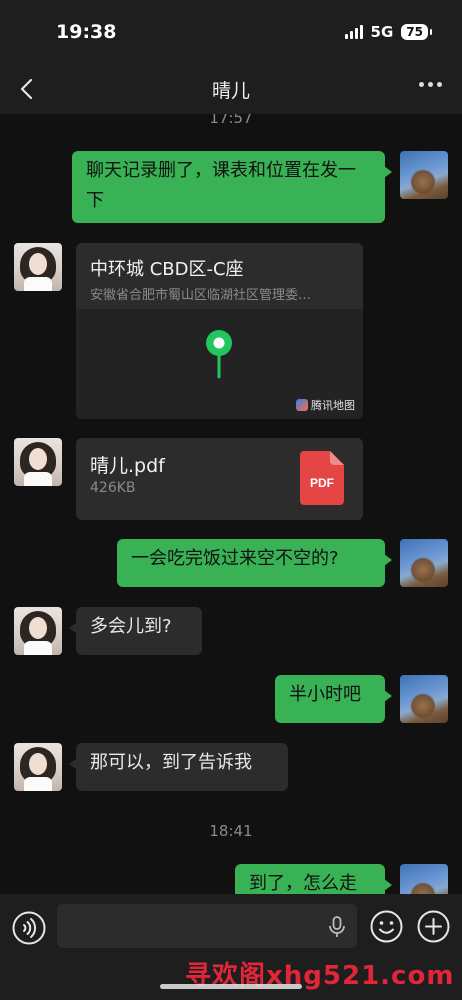 This screenshot has width=462, height=1000. Describe the element at coordinates (433, 926) in the screenshot. I see `plus-icon` at that location.